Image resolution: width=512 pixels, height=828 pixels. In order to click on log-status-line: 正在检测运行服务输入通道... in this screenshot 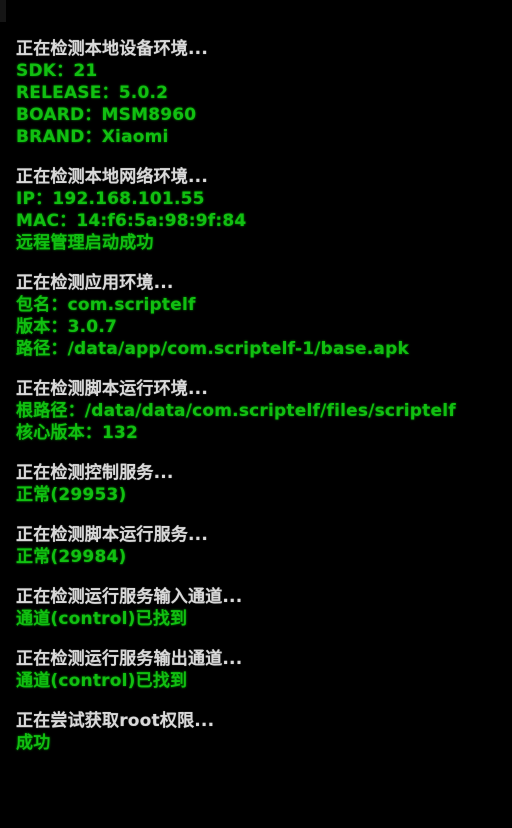, I will do `click(129, 597)`.